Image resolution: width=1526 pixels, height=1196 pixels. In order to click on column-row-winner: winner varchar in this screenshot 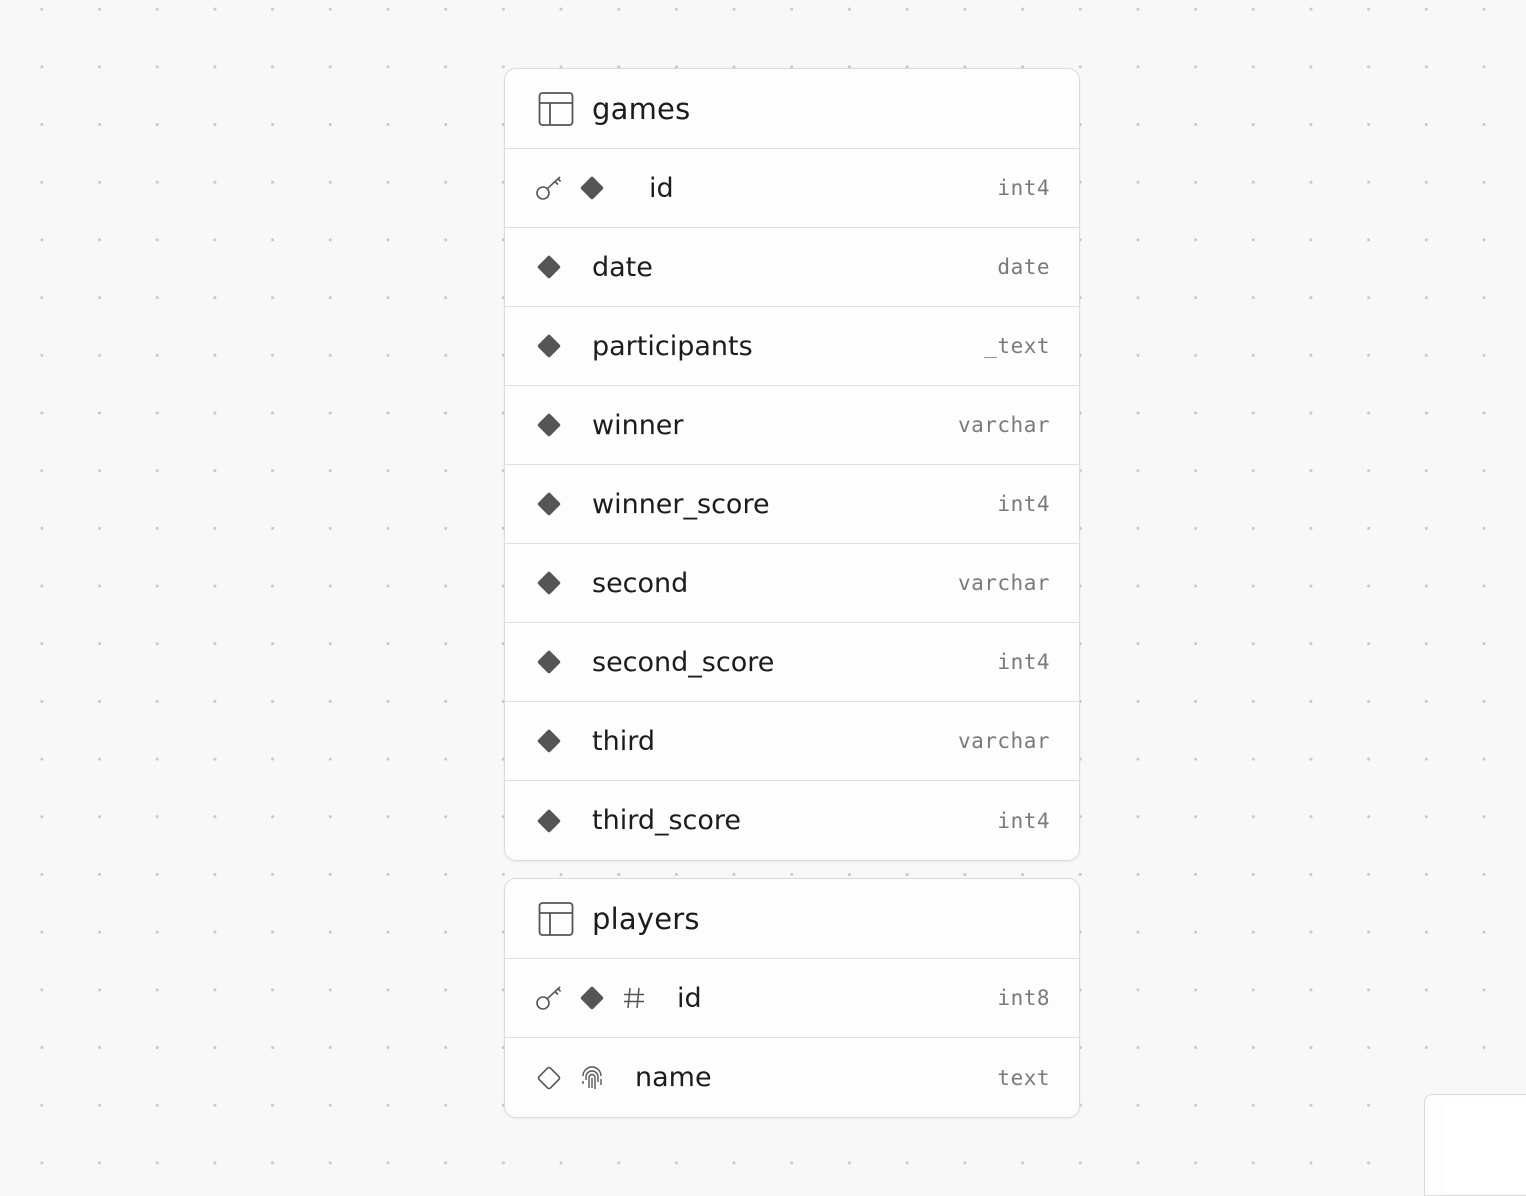, I will do `click(792, 425)`.